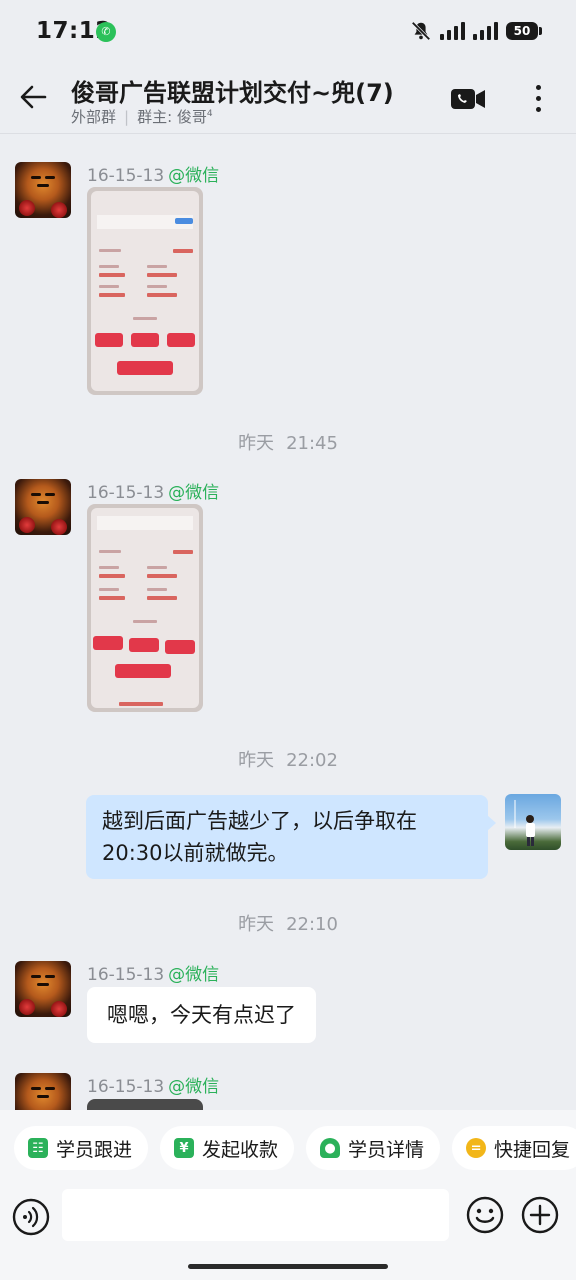  What do you see at coordinates (240, 1149) in the screenshot?
I see `chip-label: 发起收款` at bounding box center [240, 1149].